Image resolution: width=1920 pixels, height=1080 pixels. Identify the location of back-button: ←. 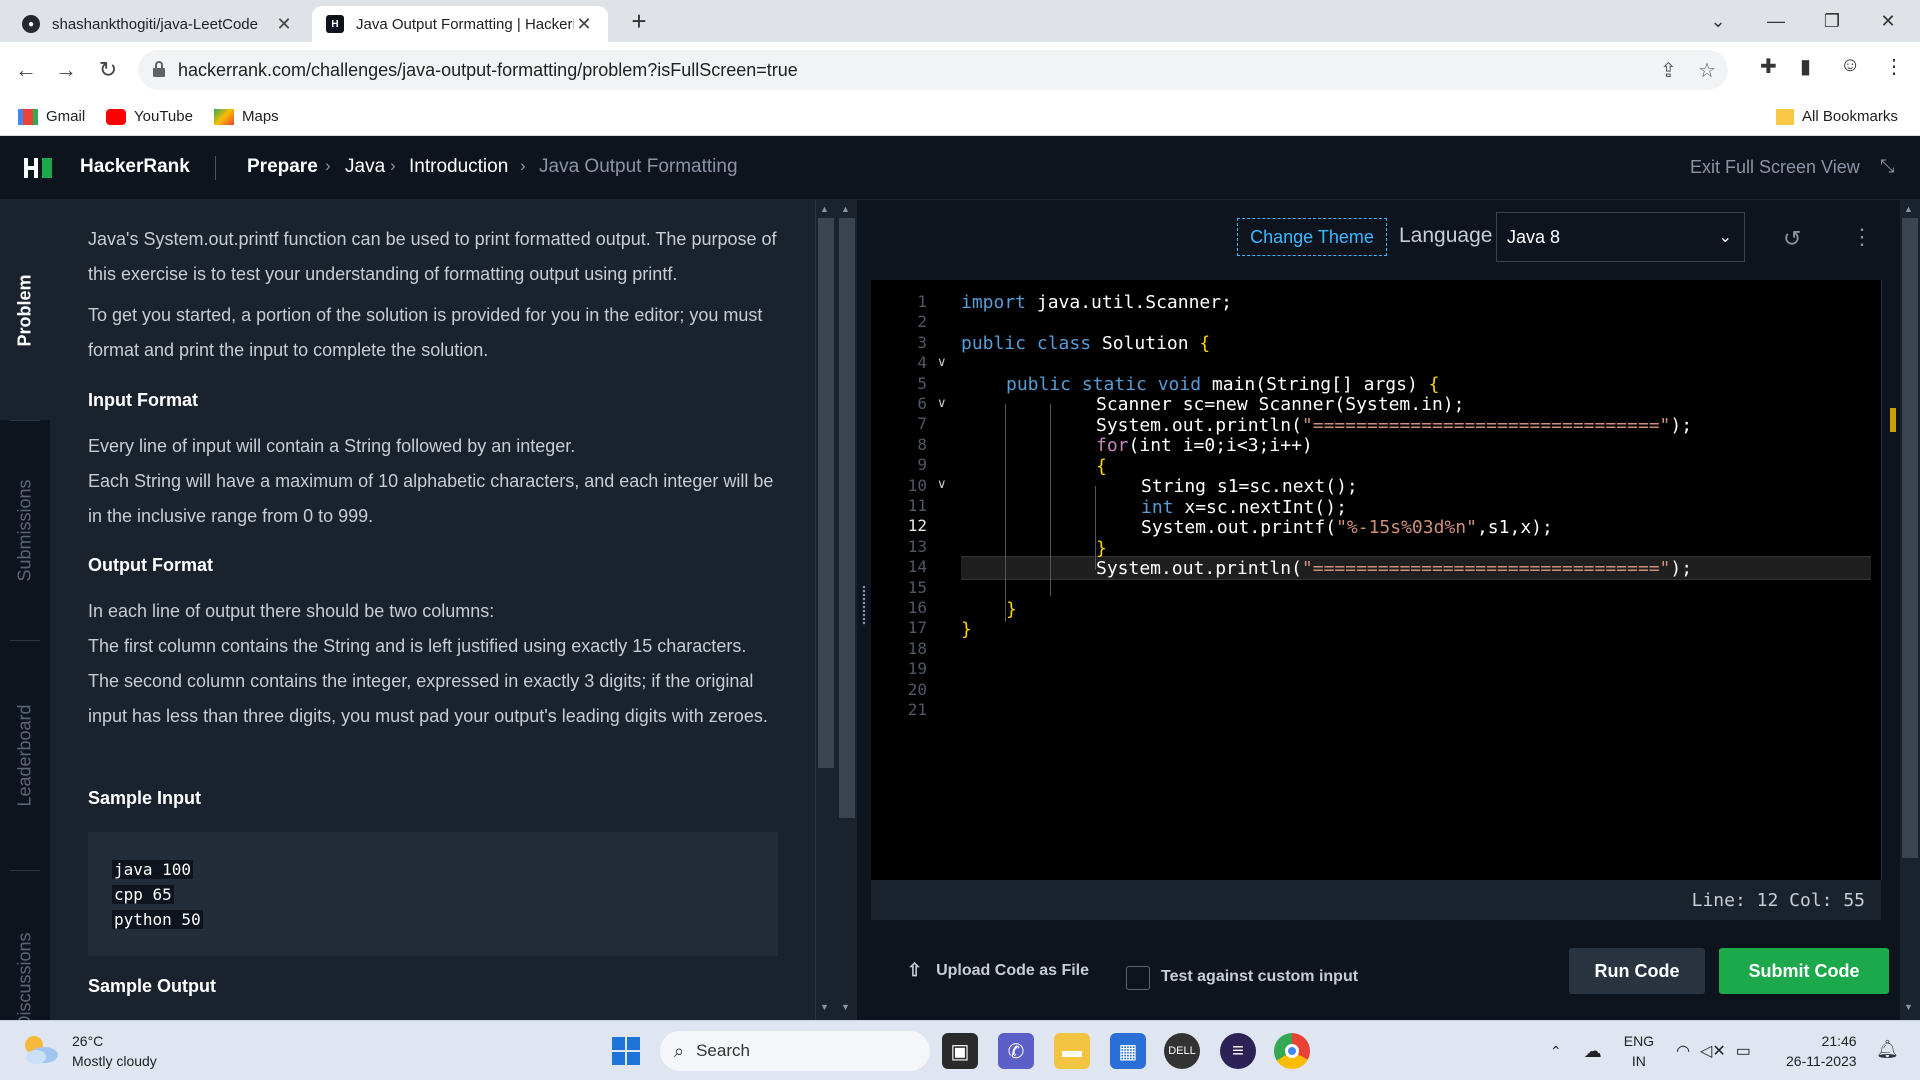
(26, 70).